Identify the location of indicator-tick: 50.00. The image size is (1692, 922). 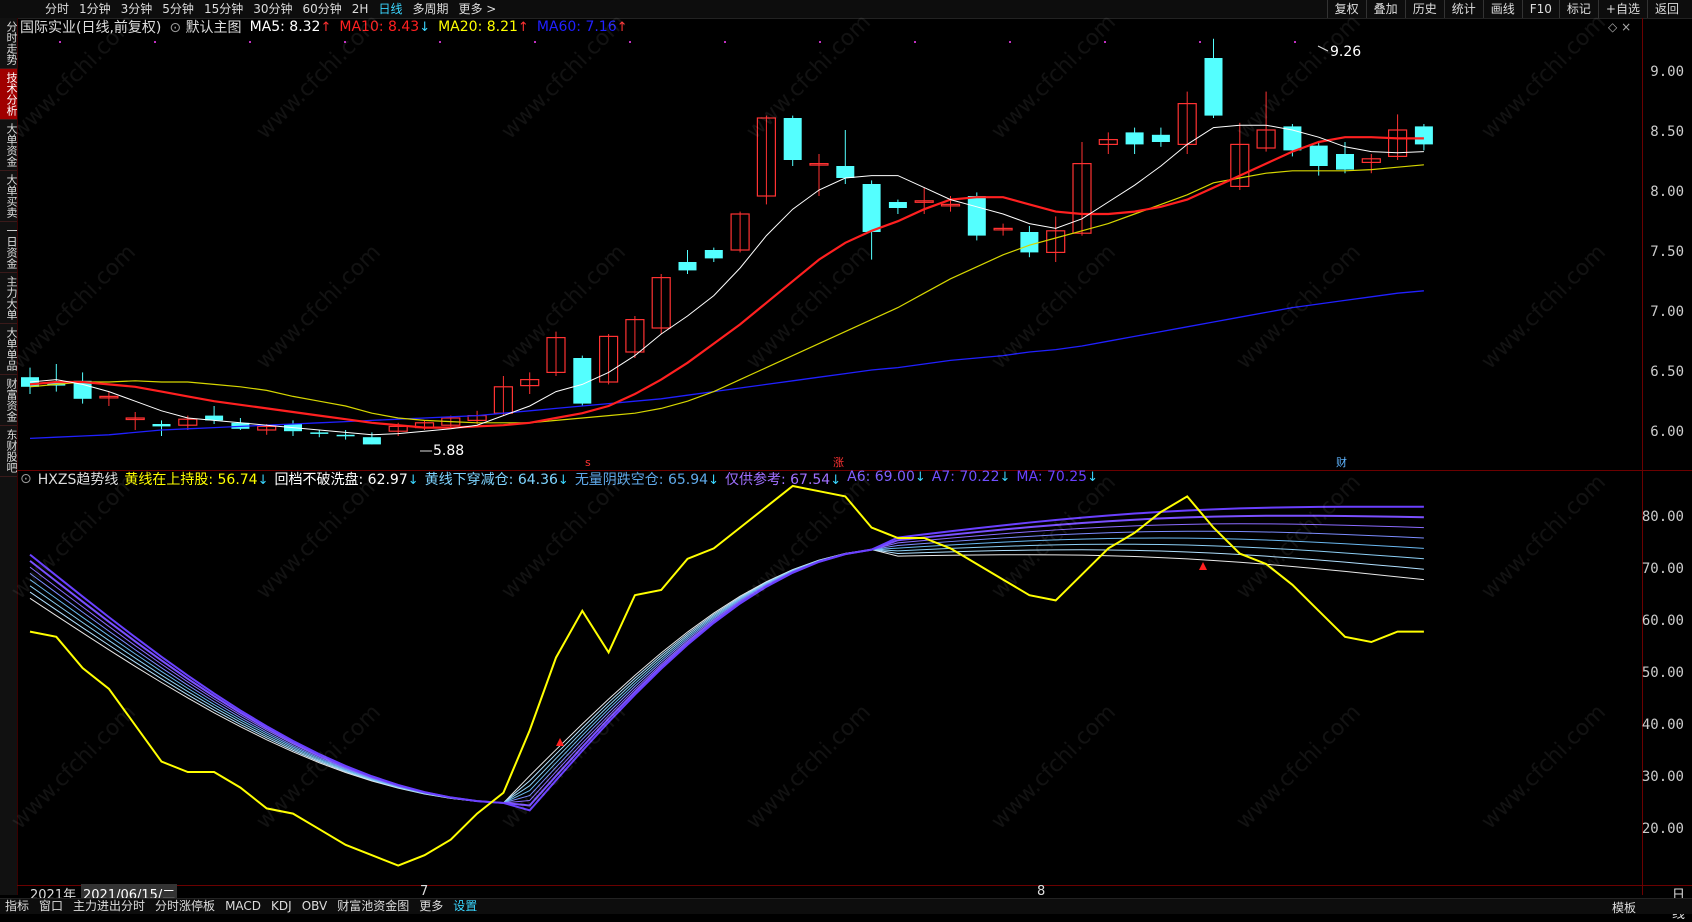
(1662, 673).